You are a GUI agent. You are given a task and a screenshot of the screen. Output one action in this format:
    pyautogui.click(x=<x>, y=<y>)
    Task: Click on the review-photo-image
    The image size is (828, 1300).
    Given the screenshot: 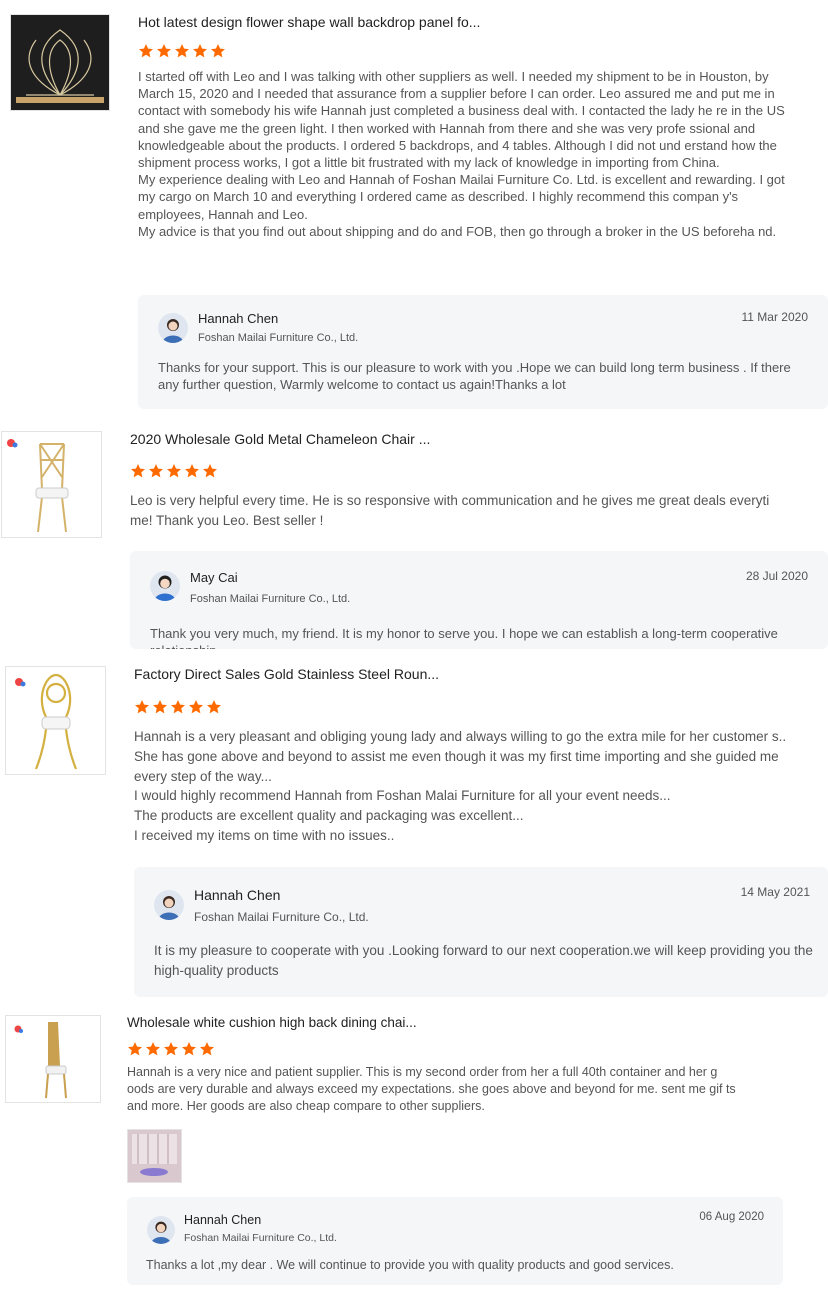 What is the action you would take?
    pyautogui.click(x=154, y=1156)
    